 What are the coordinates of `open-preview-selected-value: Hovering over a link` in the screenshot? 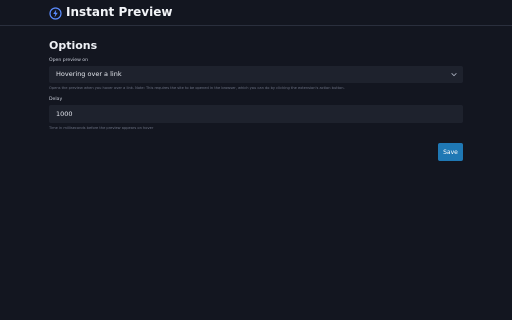 It's located at (89, 74).